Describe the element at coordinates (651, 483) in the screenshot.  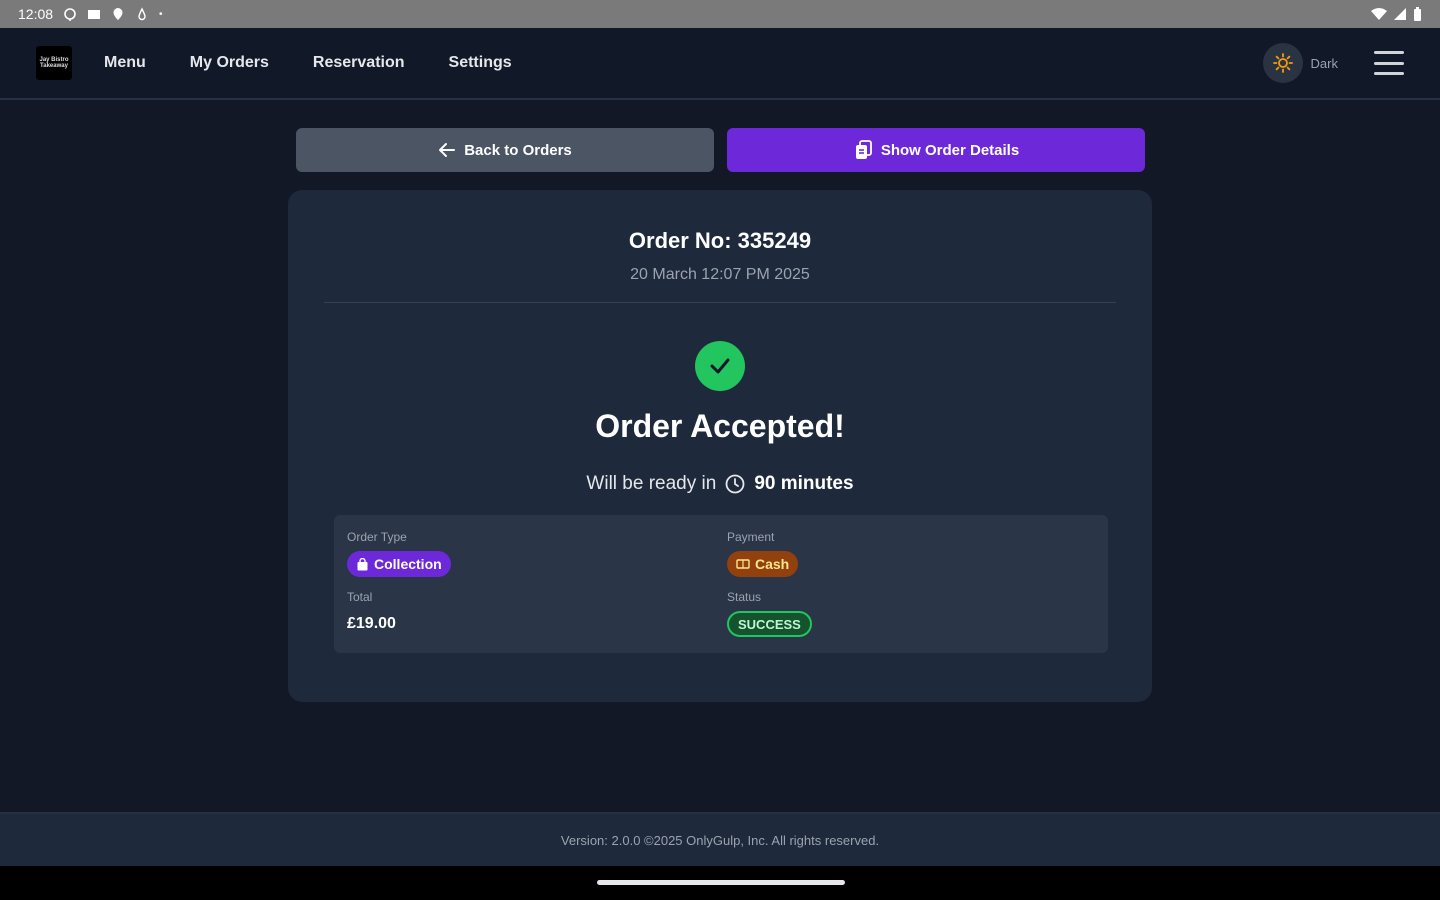
I see `ready-prefix: Will be ready in` at that location.